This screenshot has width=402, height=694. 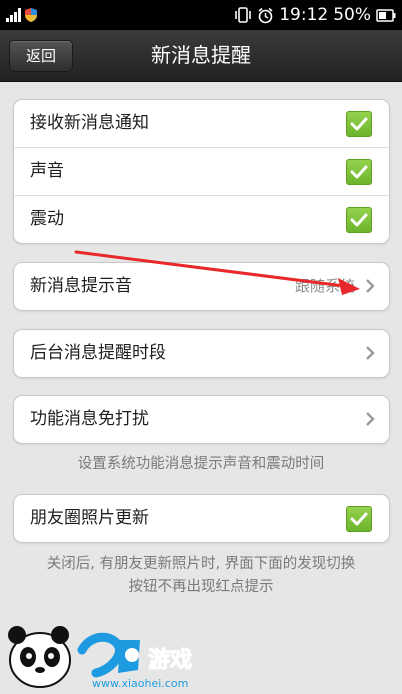 I want to click on panda-logo: 游戏 www.xiaohei.com, so click(x=100, y=658).